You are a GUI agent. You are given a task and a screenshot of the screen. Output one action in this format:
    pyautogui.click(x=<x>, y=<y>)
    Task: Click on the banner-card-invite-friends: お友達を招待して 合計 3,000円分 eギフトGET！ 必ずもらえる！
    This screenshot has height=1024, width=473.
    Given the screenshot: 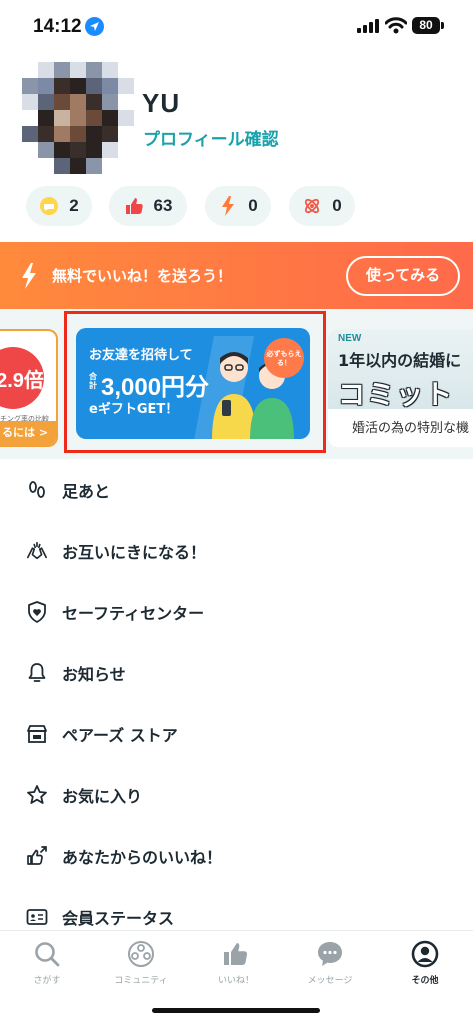 What is the action you would take?
    pyautogui.click(x=193, y=383)
    